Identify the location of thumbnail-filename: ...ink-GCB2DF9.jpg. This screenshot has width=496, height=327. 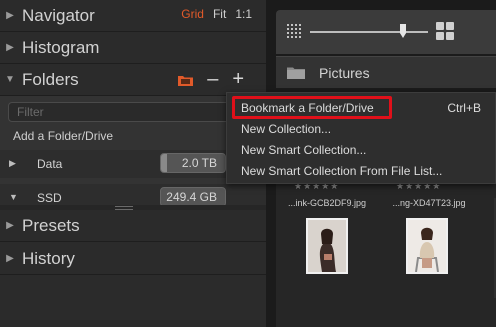
(327, 203).